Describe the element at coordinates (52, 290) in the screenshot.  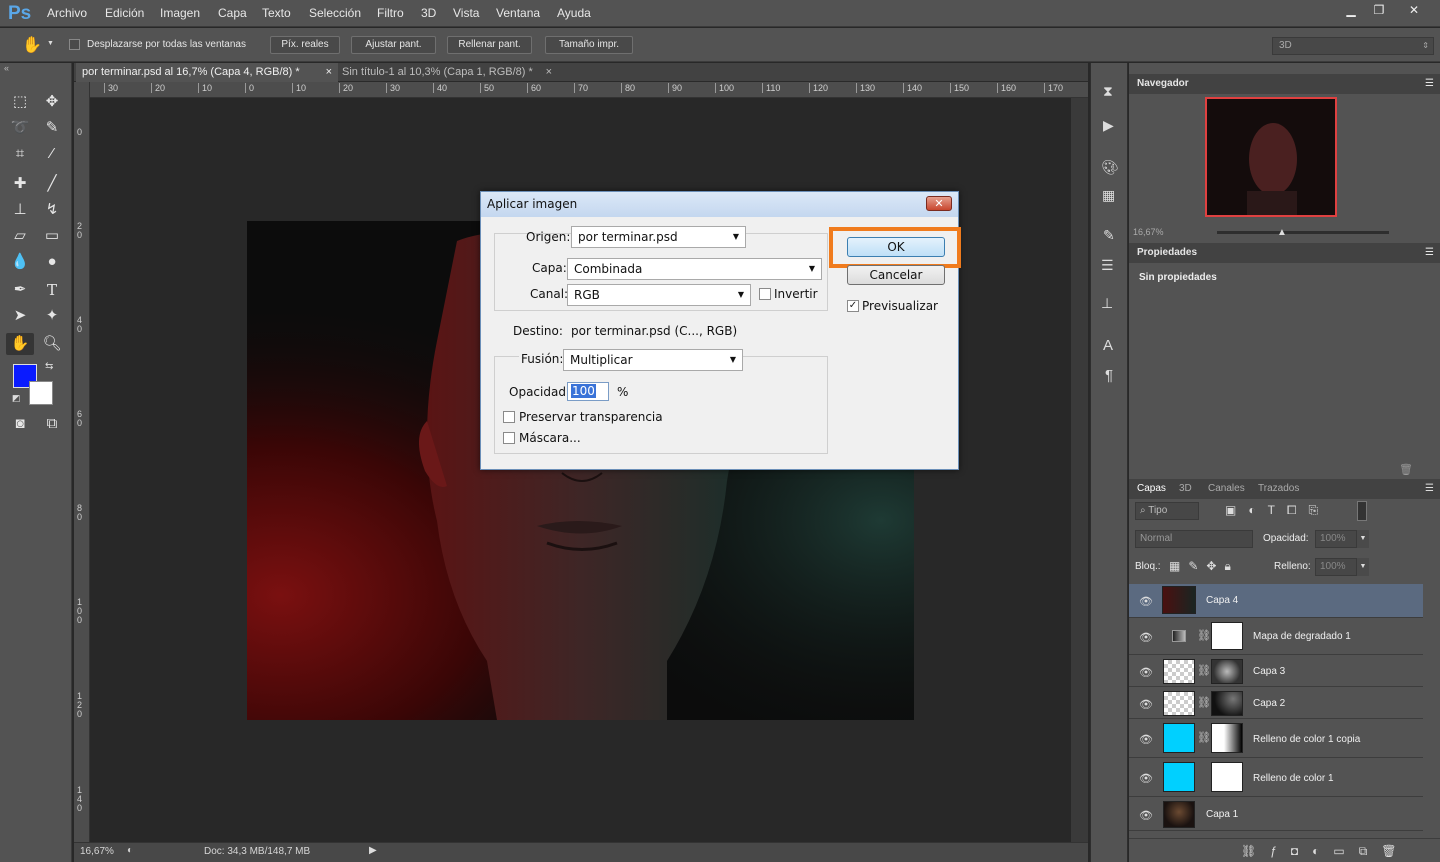
I see `type-tool-icon: T` at that location.